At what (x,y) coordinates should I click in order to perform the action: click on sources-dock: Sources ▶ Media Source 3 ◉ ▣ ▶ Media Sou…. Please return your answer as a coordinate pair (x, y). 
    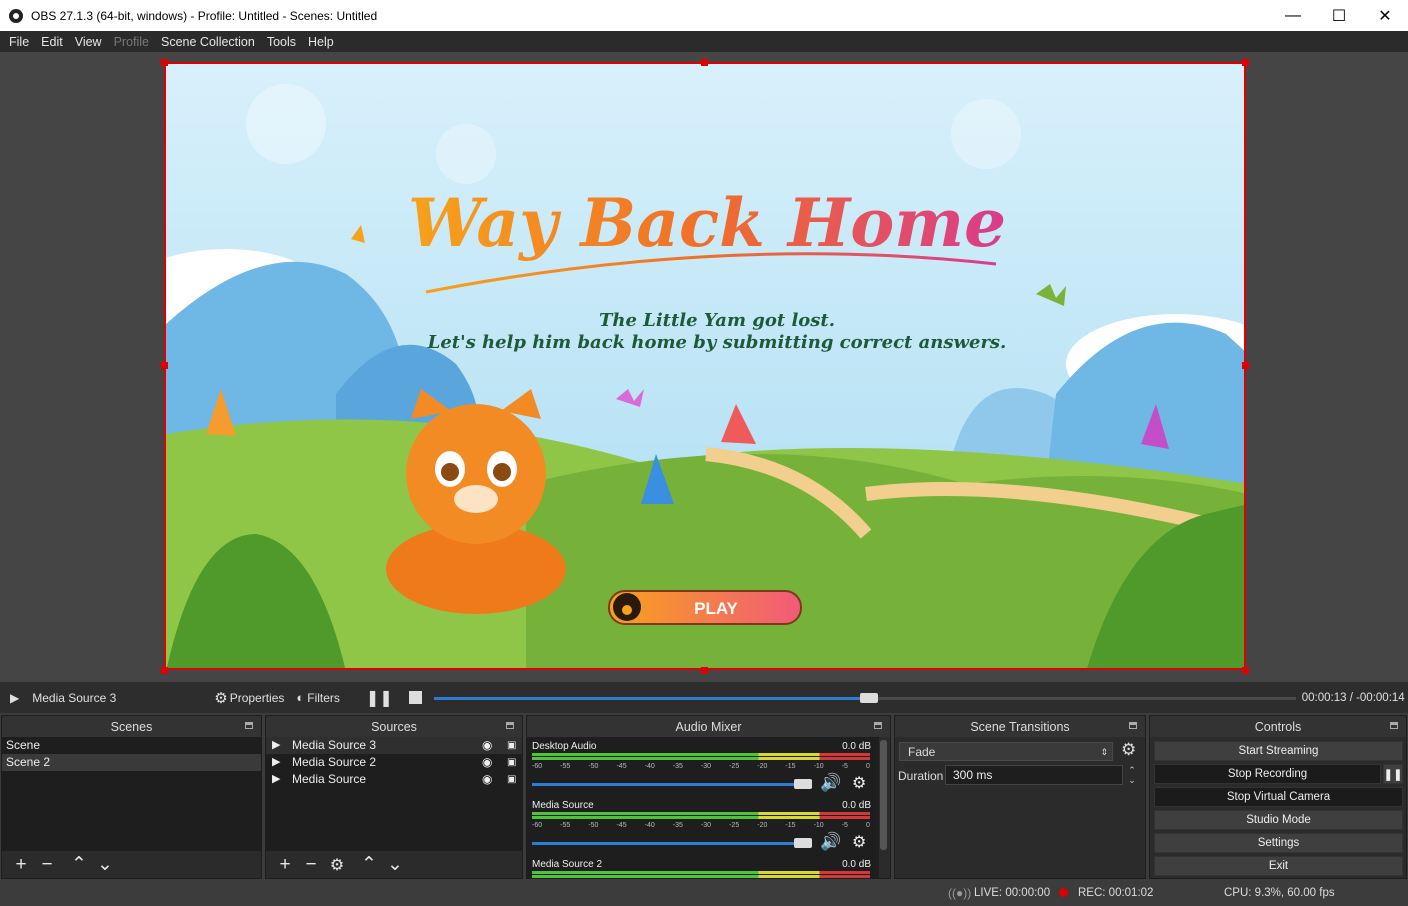
    Looking at the image, I should click on (394, 797).